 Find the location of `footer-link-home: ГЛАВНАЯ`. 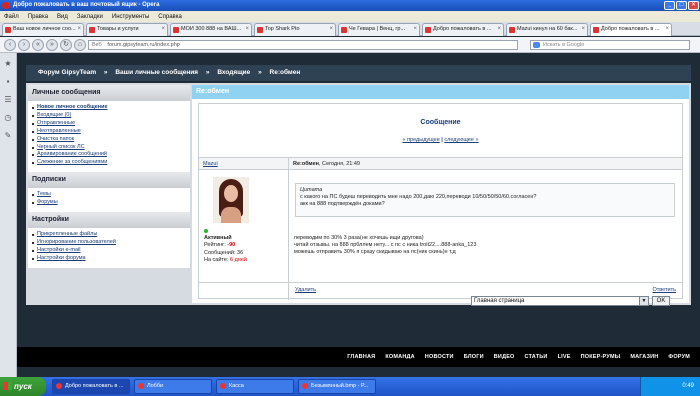

footer-link-home: ГЛАВНАЯ is located at coordinates (361, 357).